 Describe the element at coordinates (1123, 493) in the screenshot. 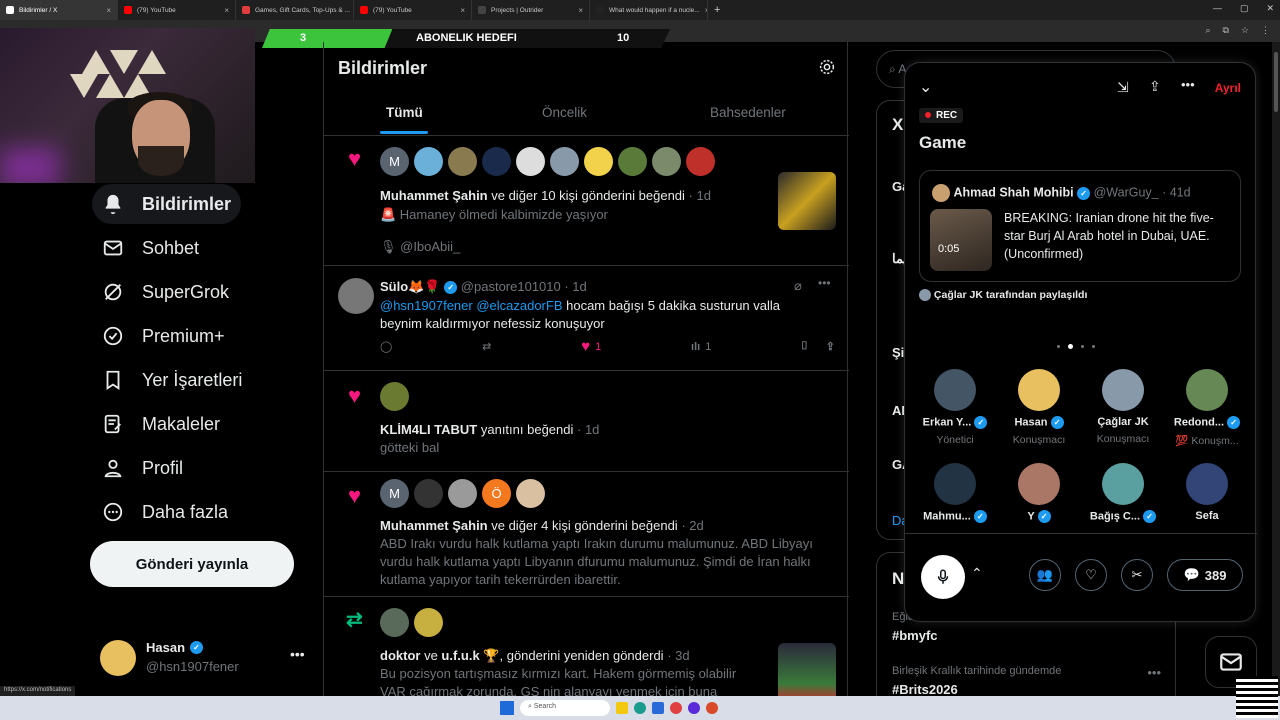

I see `speaker: Bağış C... ✓` at that location.